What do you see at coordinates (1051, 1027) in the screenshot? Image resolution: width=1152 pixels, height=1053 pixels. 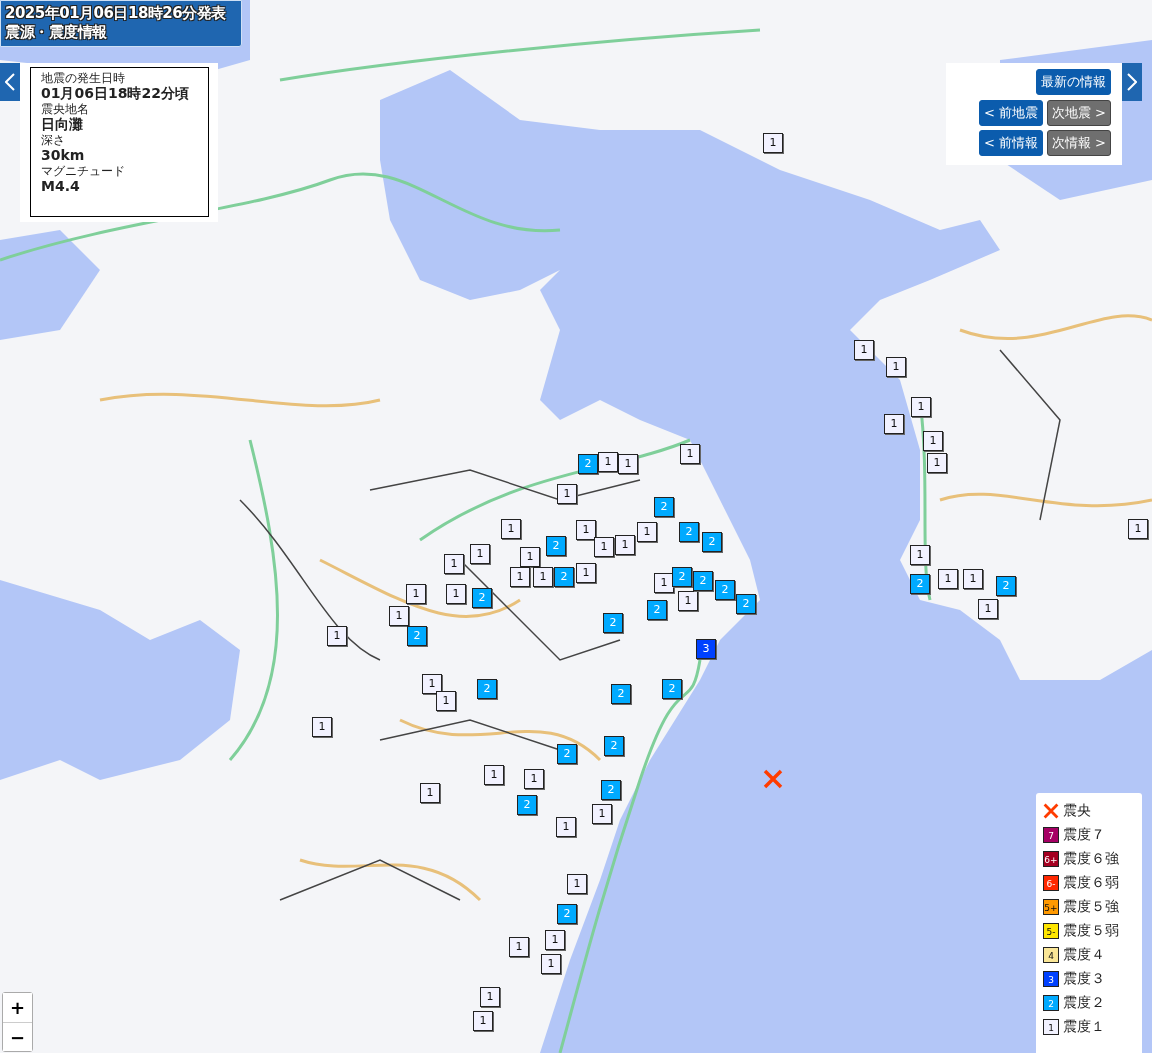 I see `intensity-badge: 1` at bounding box center [1051, 1027].